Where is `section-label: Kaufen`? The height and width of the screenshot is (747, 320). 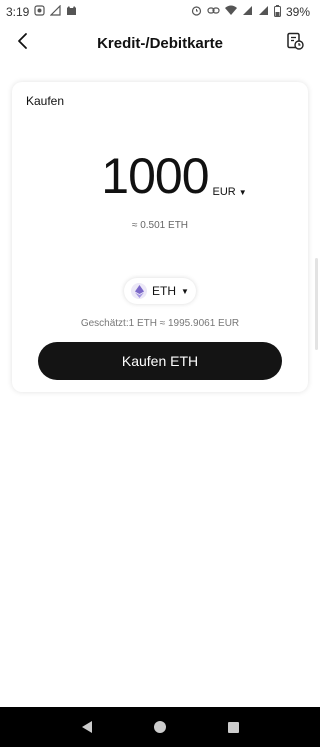
section-label: Kaufen is located at coordinates (45, 101).